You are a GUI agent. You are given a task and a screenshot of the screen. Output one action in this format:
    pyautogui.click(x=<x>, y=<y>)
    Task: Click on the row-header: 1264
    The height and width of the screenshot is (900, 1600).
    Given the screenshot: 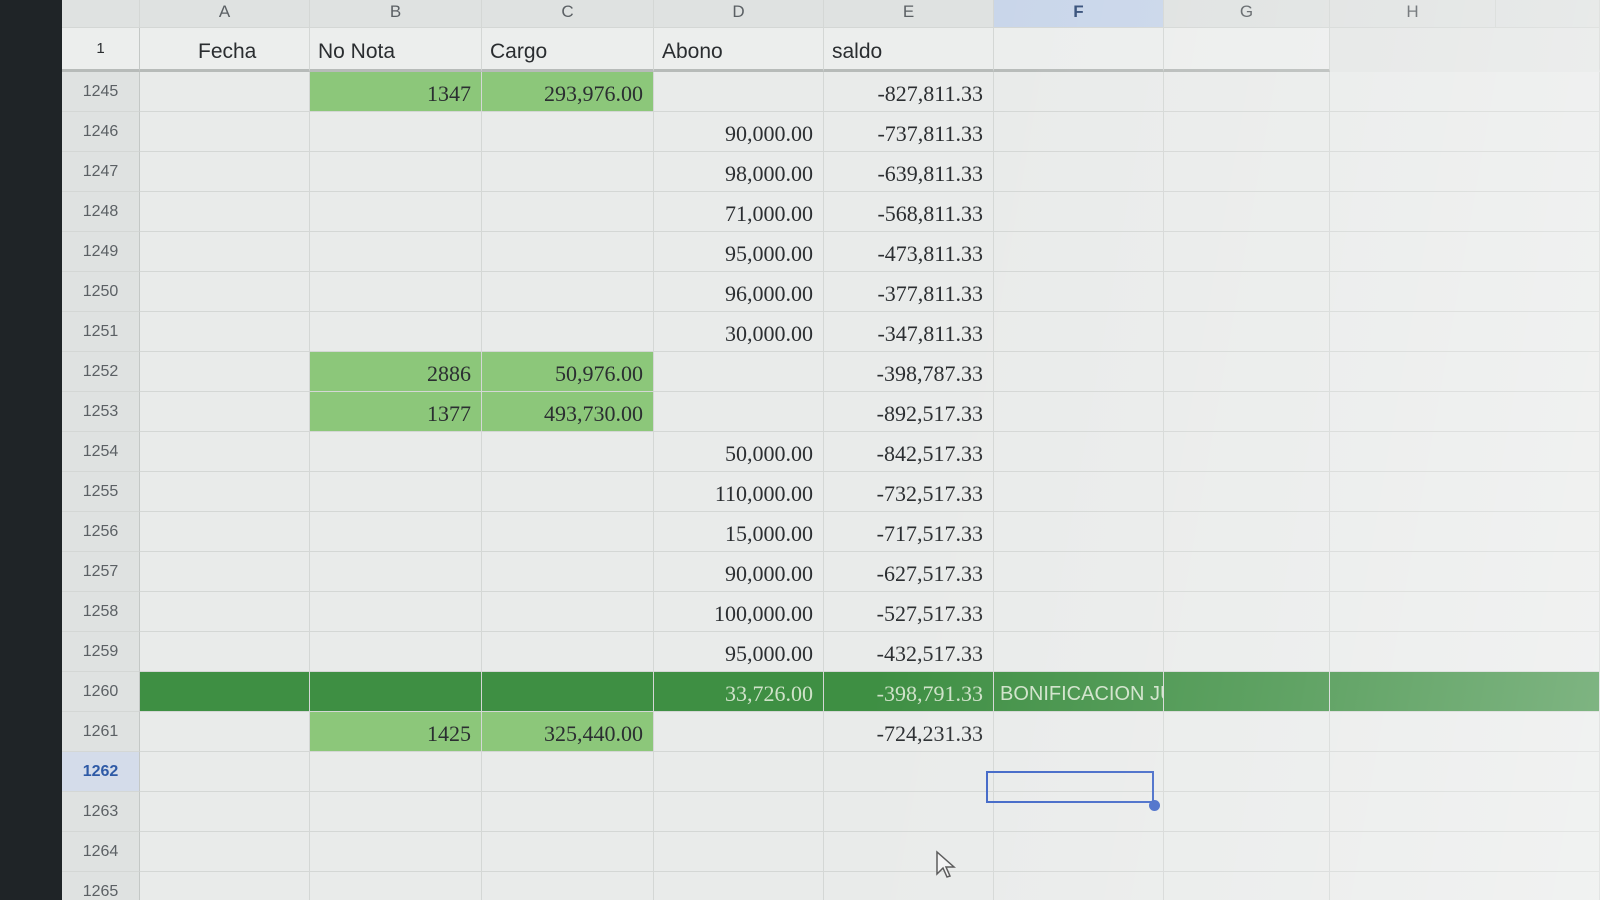 What is the action you would take?
    pyautogui.click(x=101, y=852)
    